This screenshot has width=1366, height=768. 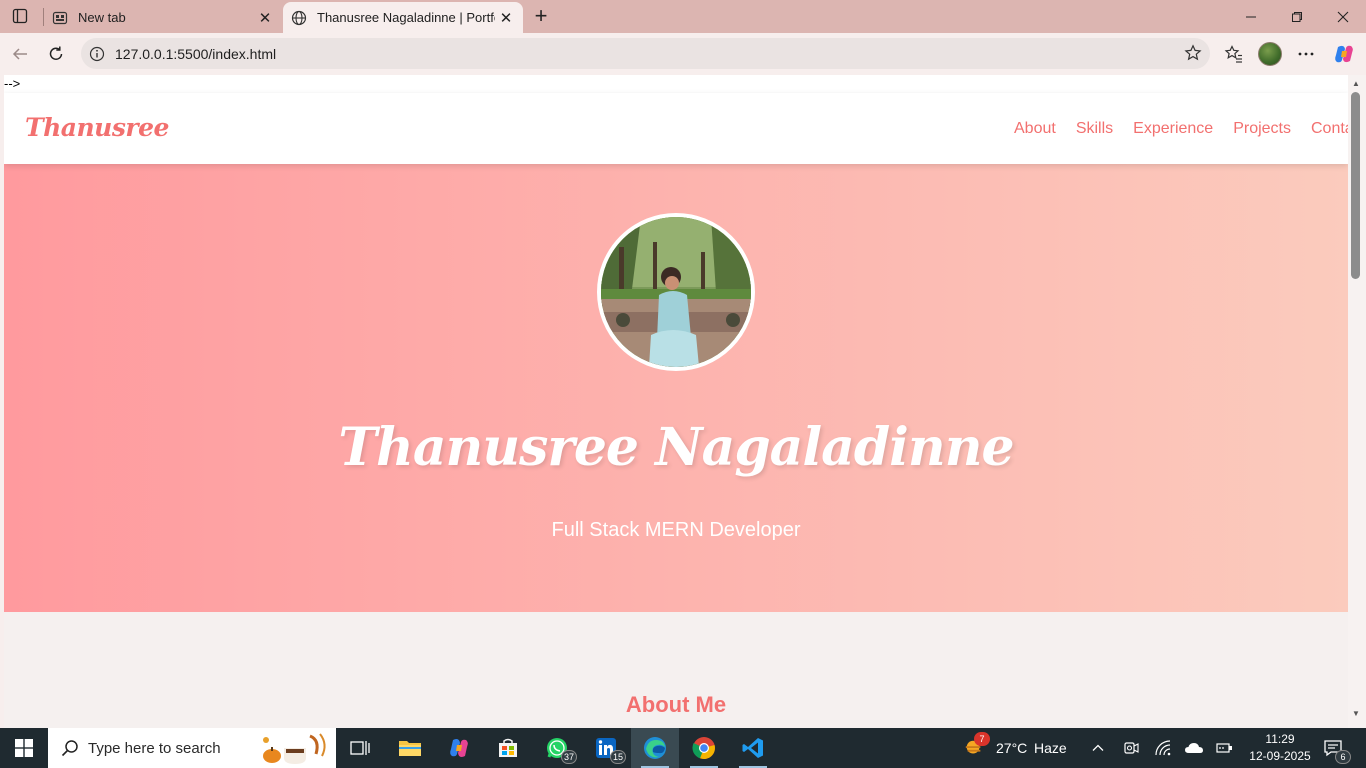 I want to click on restore-button, so click(x=1297, y=16).